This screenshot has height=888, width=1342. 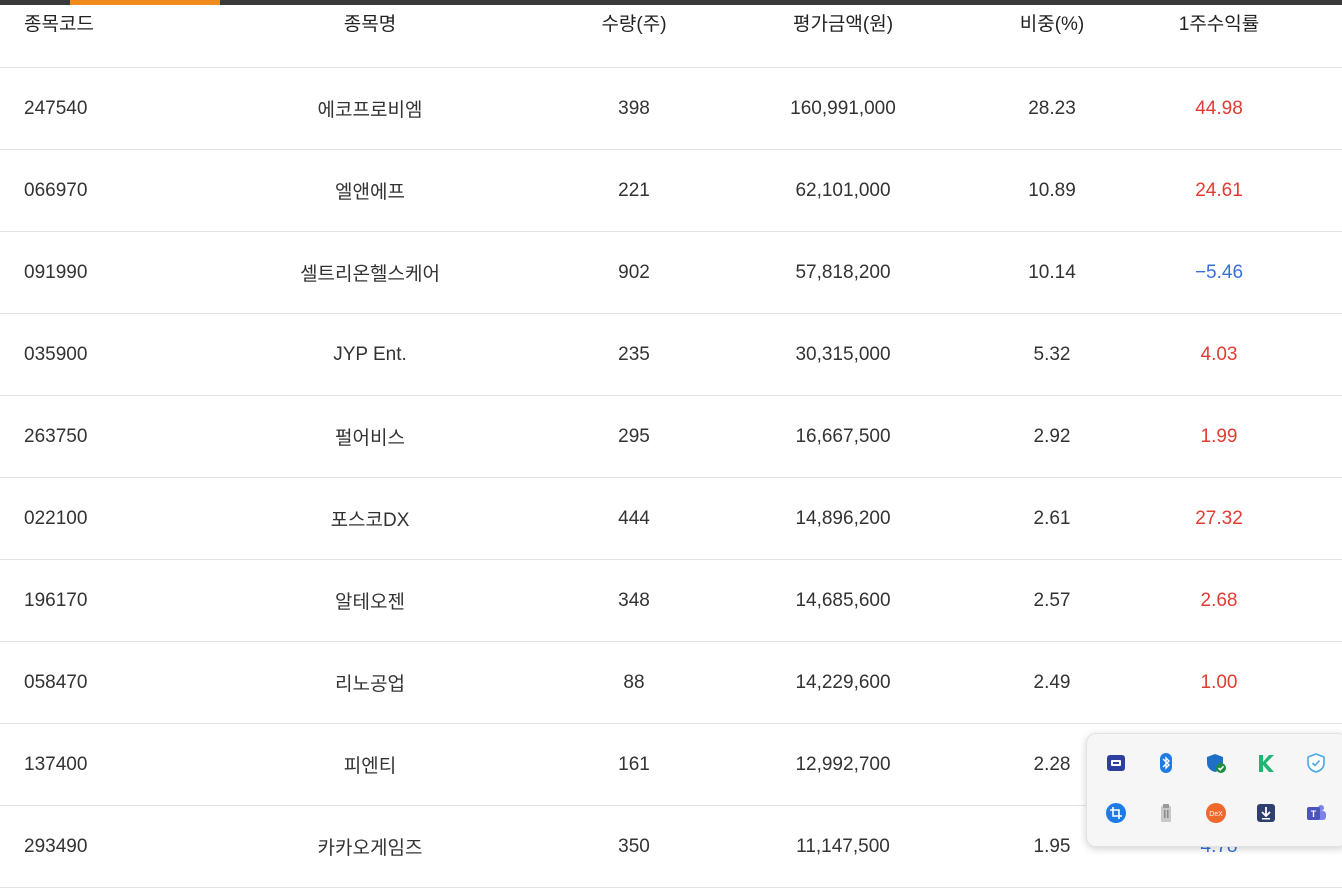 What do you see at coordinates (370, 764) in the screenshot?
I see `cell-name: 피엔티` at bounding box center [370, 764].